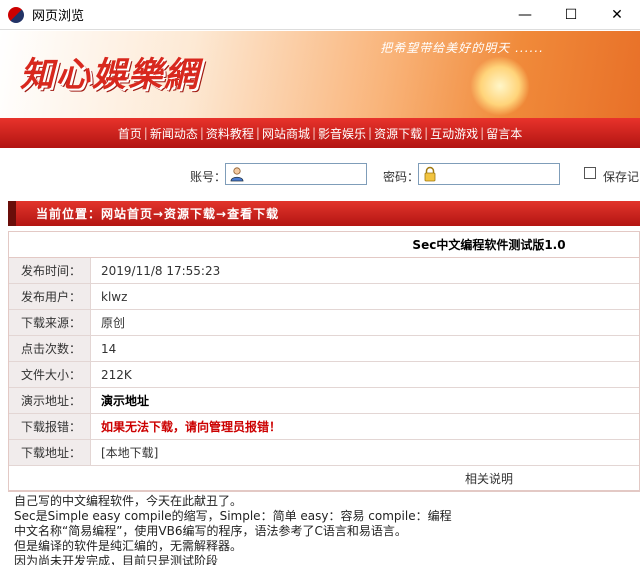 This screenshot has width=640, height=565. Describe the element at coordinates (113, 323) in the screenshot. I see `download-source: 原创` at that location.